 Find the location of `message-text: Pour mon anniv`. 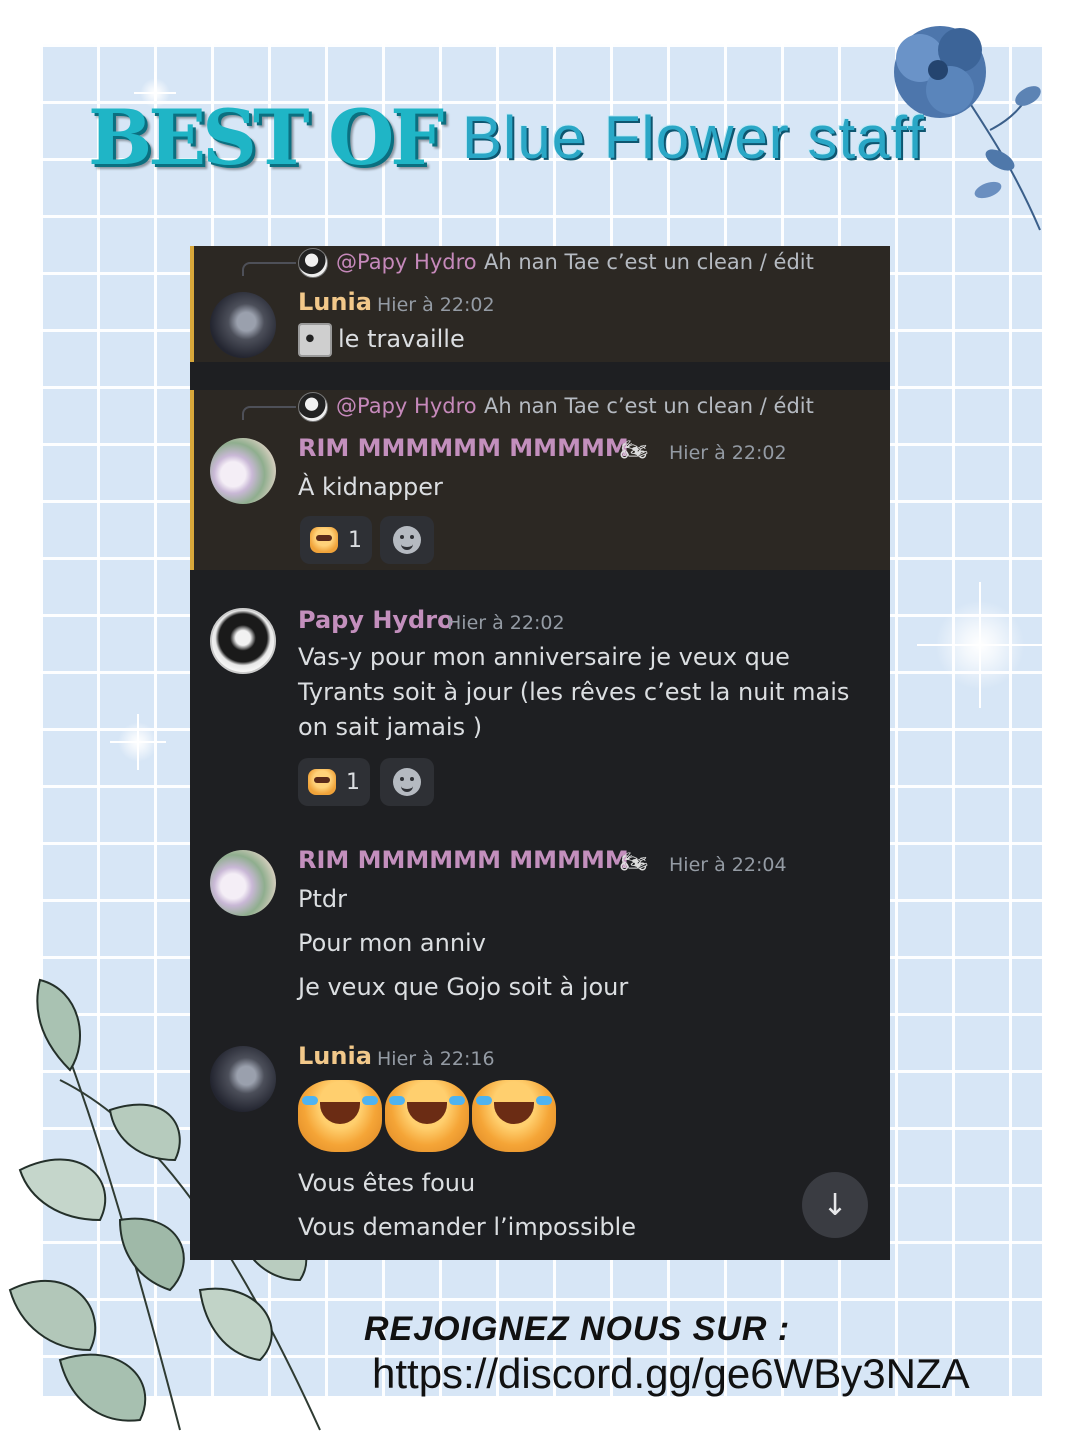

message-text: Pour mon anniv is located at coordinates (392, 943).